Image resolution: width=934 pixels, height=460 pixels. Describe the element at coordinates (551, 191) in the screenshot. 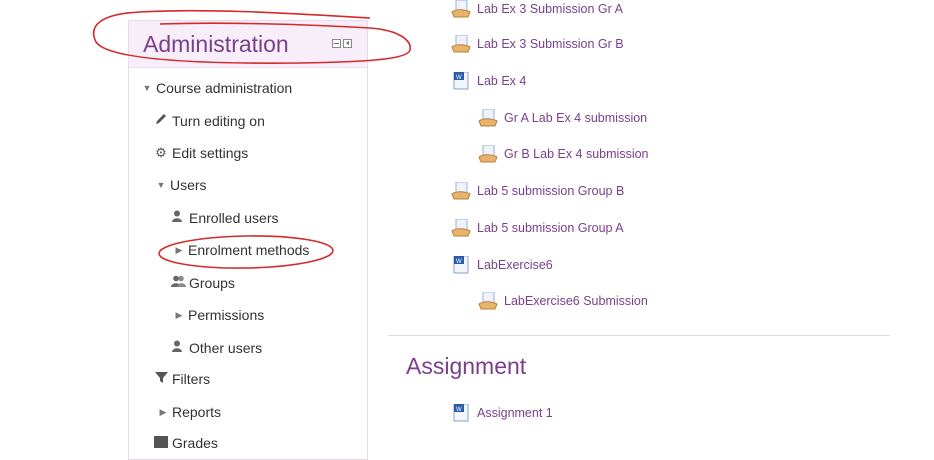

I see `activity-label: Lab 5 submission Group B` at that location.